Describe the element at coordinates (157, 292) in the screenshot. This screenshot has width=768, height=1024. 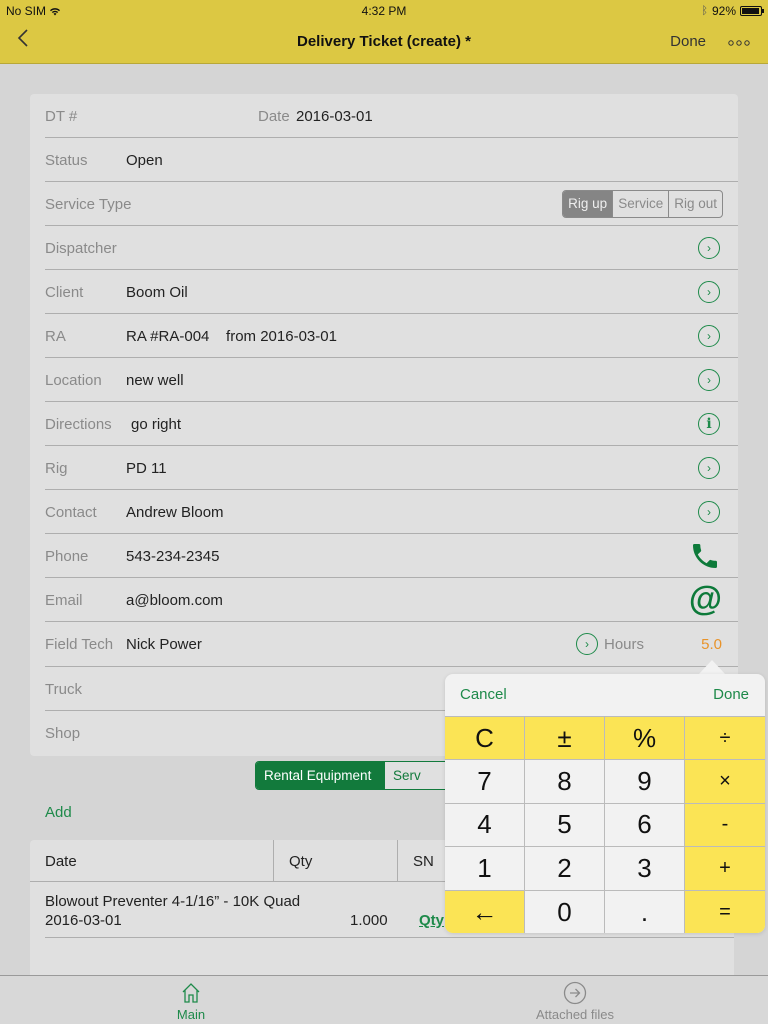
I see `client-value: Boom Oil` at that location.